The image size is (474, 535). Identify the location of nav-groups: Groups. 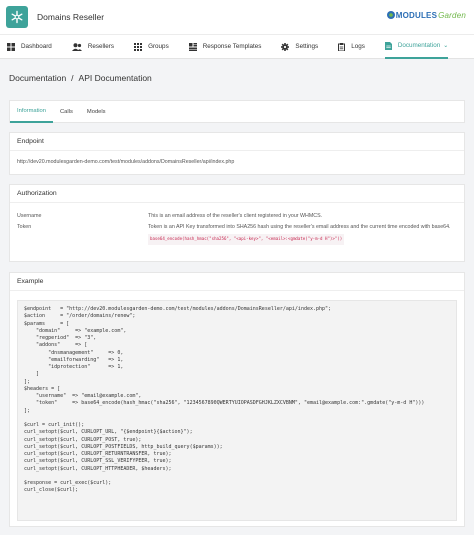
(151, 47).